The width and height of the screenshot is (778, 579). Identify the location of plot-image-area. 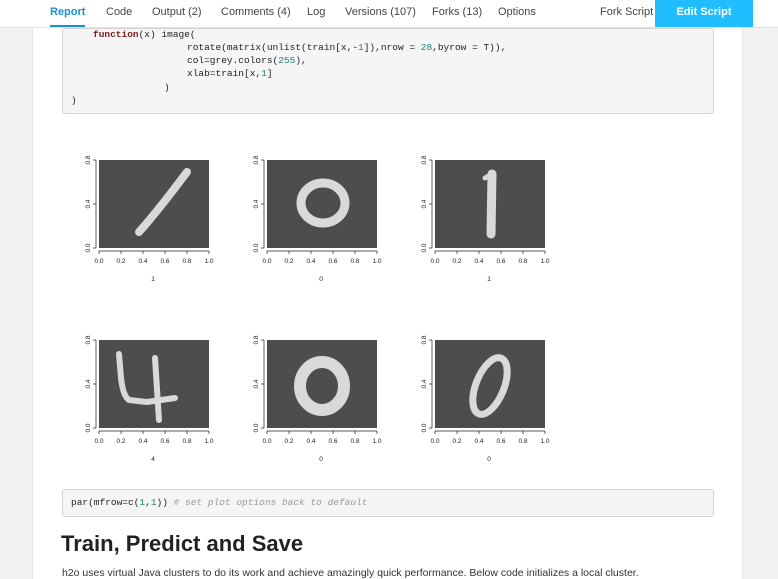
(154, 204).